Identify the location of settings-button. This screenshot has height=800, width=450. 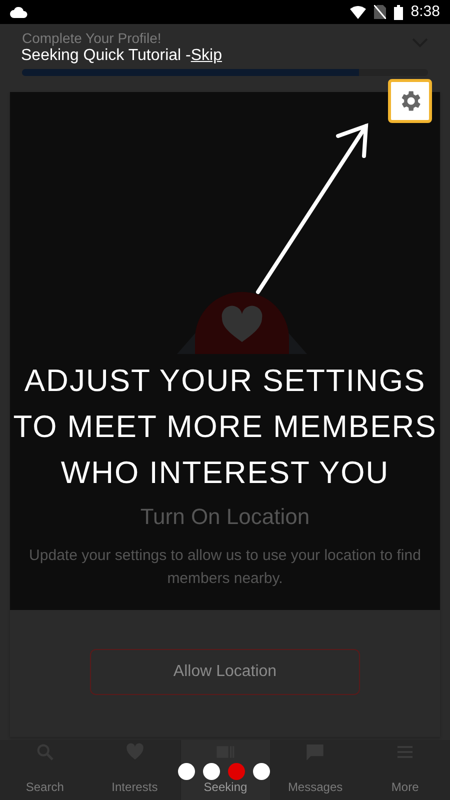
(410, 101).